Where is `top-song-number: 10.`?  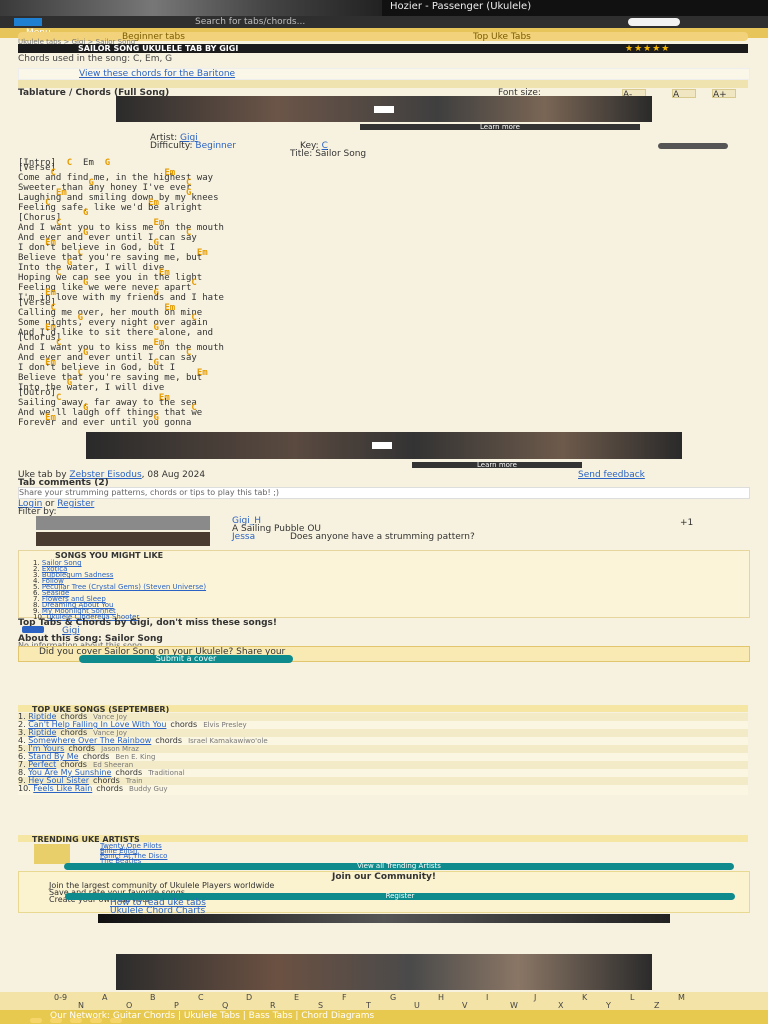 top-song-number: 10. is located at coordinates (26, 788).